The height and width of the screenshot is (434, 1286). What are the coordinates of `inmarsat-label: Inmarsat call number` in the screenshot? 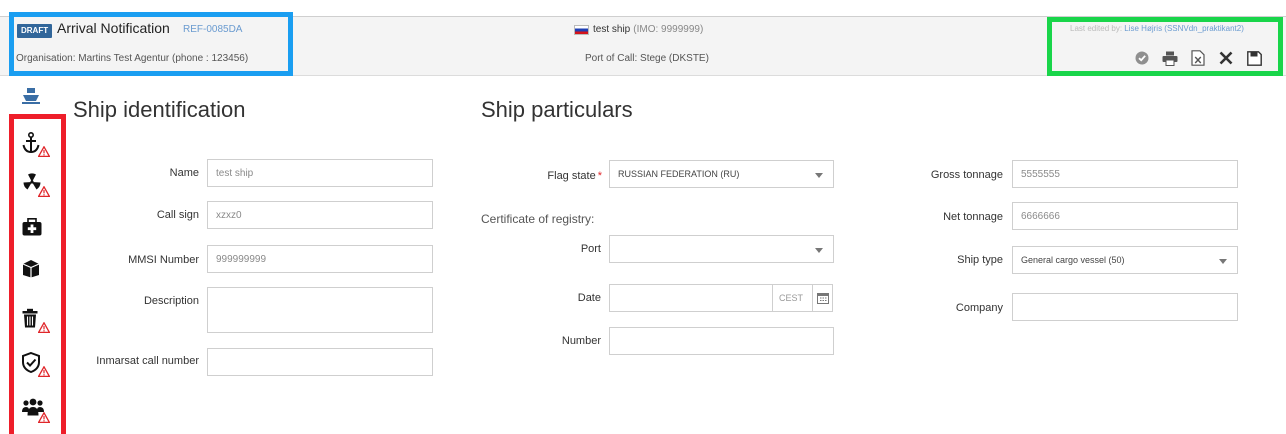 It's located at (147, 361).